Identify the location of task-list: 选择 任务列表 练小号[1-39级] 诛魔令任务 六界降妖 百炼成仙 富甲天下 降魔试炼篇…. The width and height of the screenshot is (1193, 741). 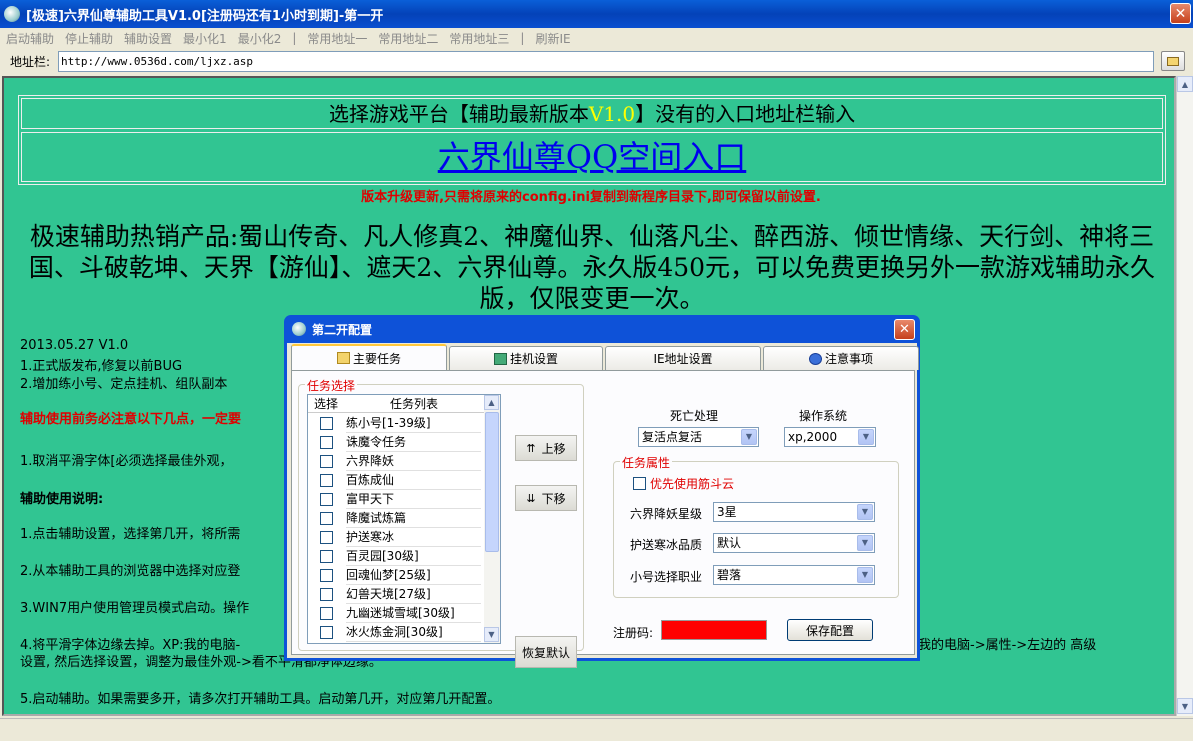
(404, 519).